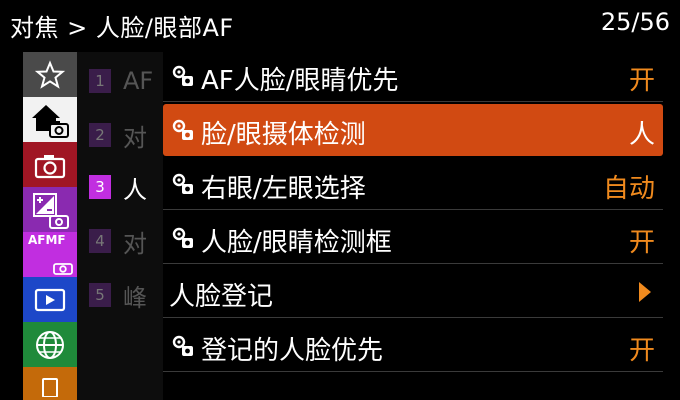  What do you see at coordinates (292, 351) in the screenshot?
I see `menu-item-label: 登记的人脸优先` at bounding box center [292, 351].